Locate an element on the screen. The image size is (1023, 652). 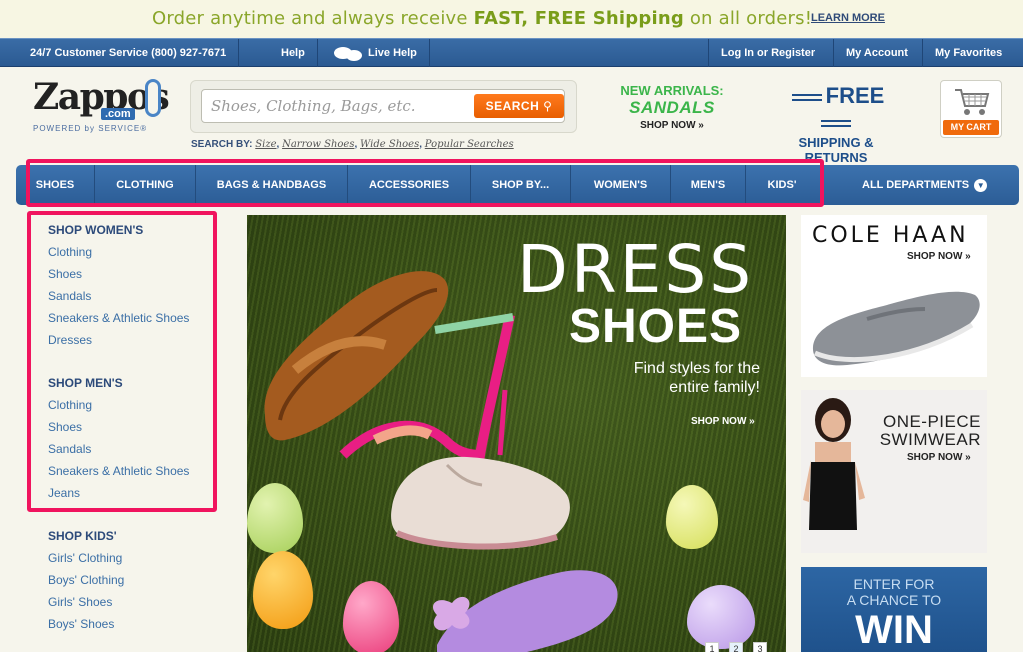
cole-haan-ad: COLE HAAN SHOP NOW » is located at coordinates (894, 296).